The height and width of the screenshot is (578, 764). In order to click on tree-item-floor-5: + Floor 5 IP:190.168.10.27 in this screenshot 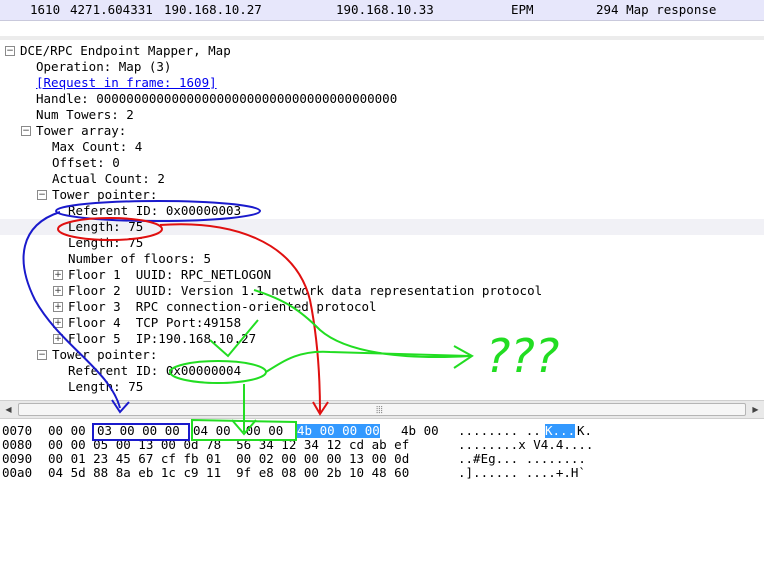, I will do `click(382, 339)`.